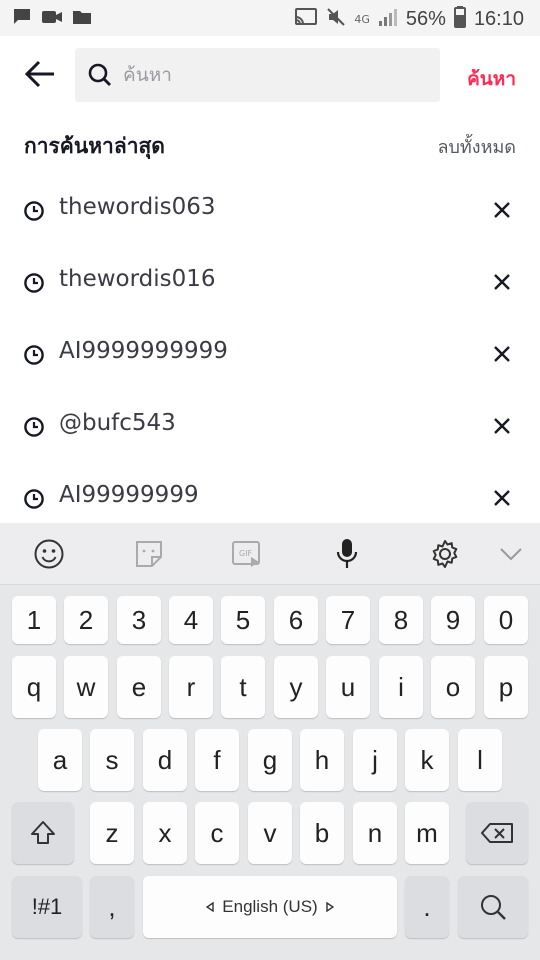  What do you see at coordinates (112, 760) in the screenshot?
I see `key-s: s` at bounding box center [112, 760].